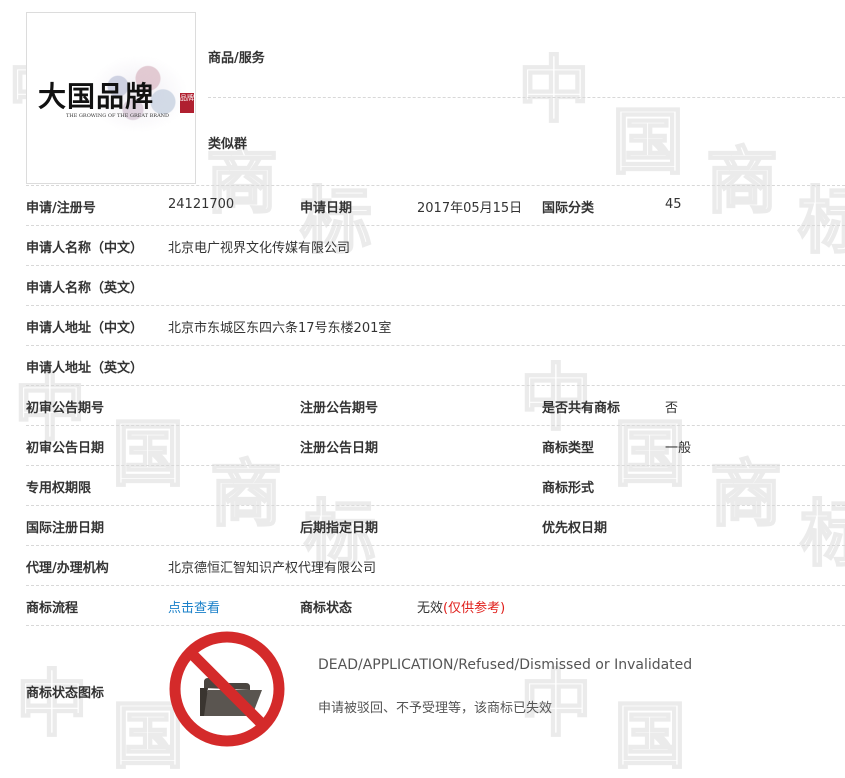 The height and width of the screenshot is (778, 845). I want to click on logo-main-text: 大国品牌, so click(96, 96).